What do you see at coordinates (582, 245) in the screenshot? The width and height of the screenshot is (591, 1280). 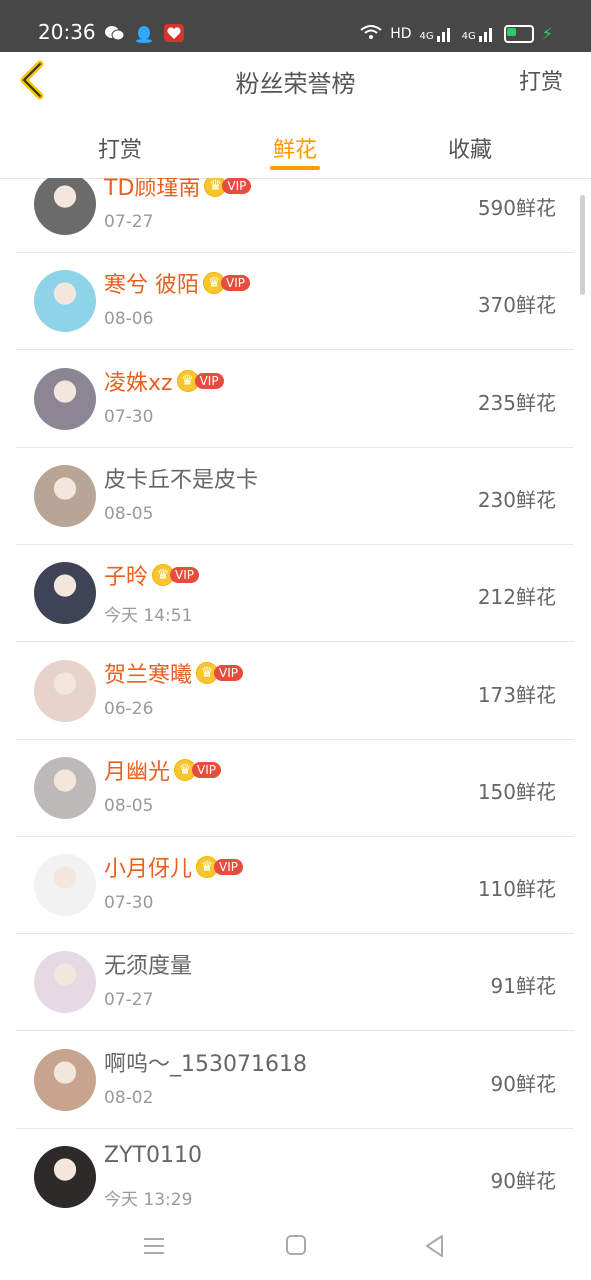 I see `scrollbar` at bounding box center [582, 245].